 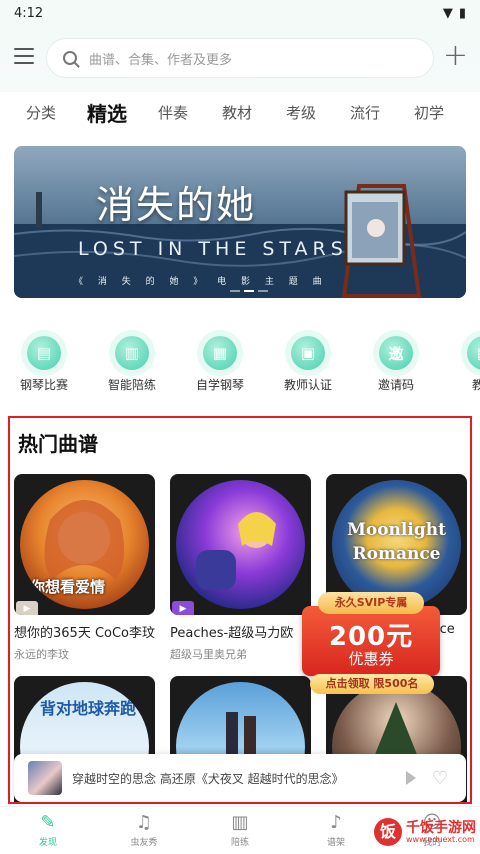 What do you see at coordinates (237, 112) in the screenshot?
I see `tab-textbook: 教材` at bounding box center [237, 112].